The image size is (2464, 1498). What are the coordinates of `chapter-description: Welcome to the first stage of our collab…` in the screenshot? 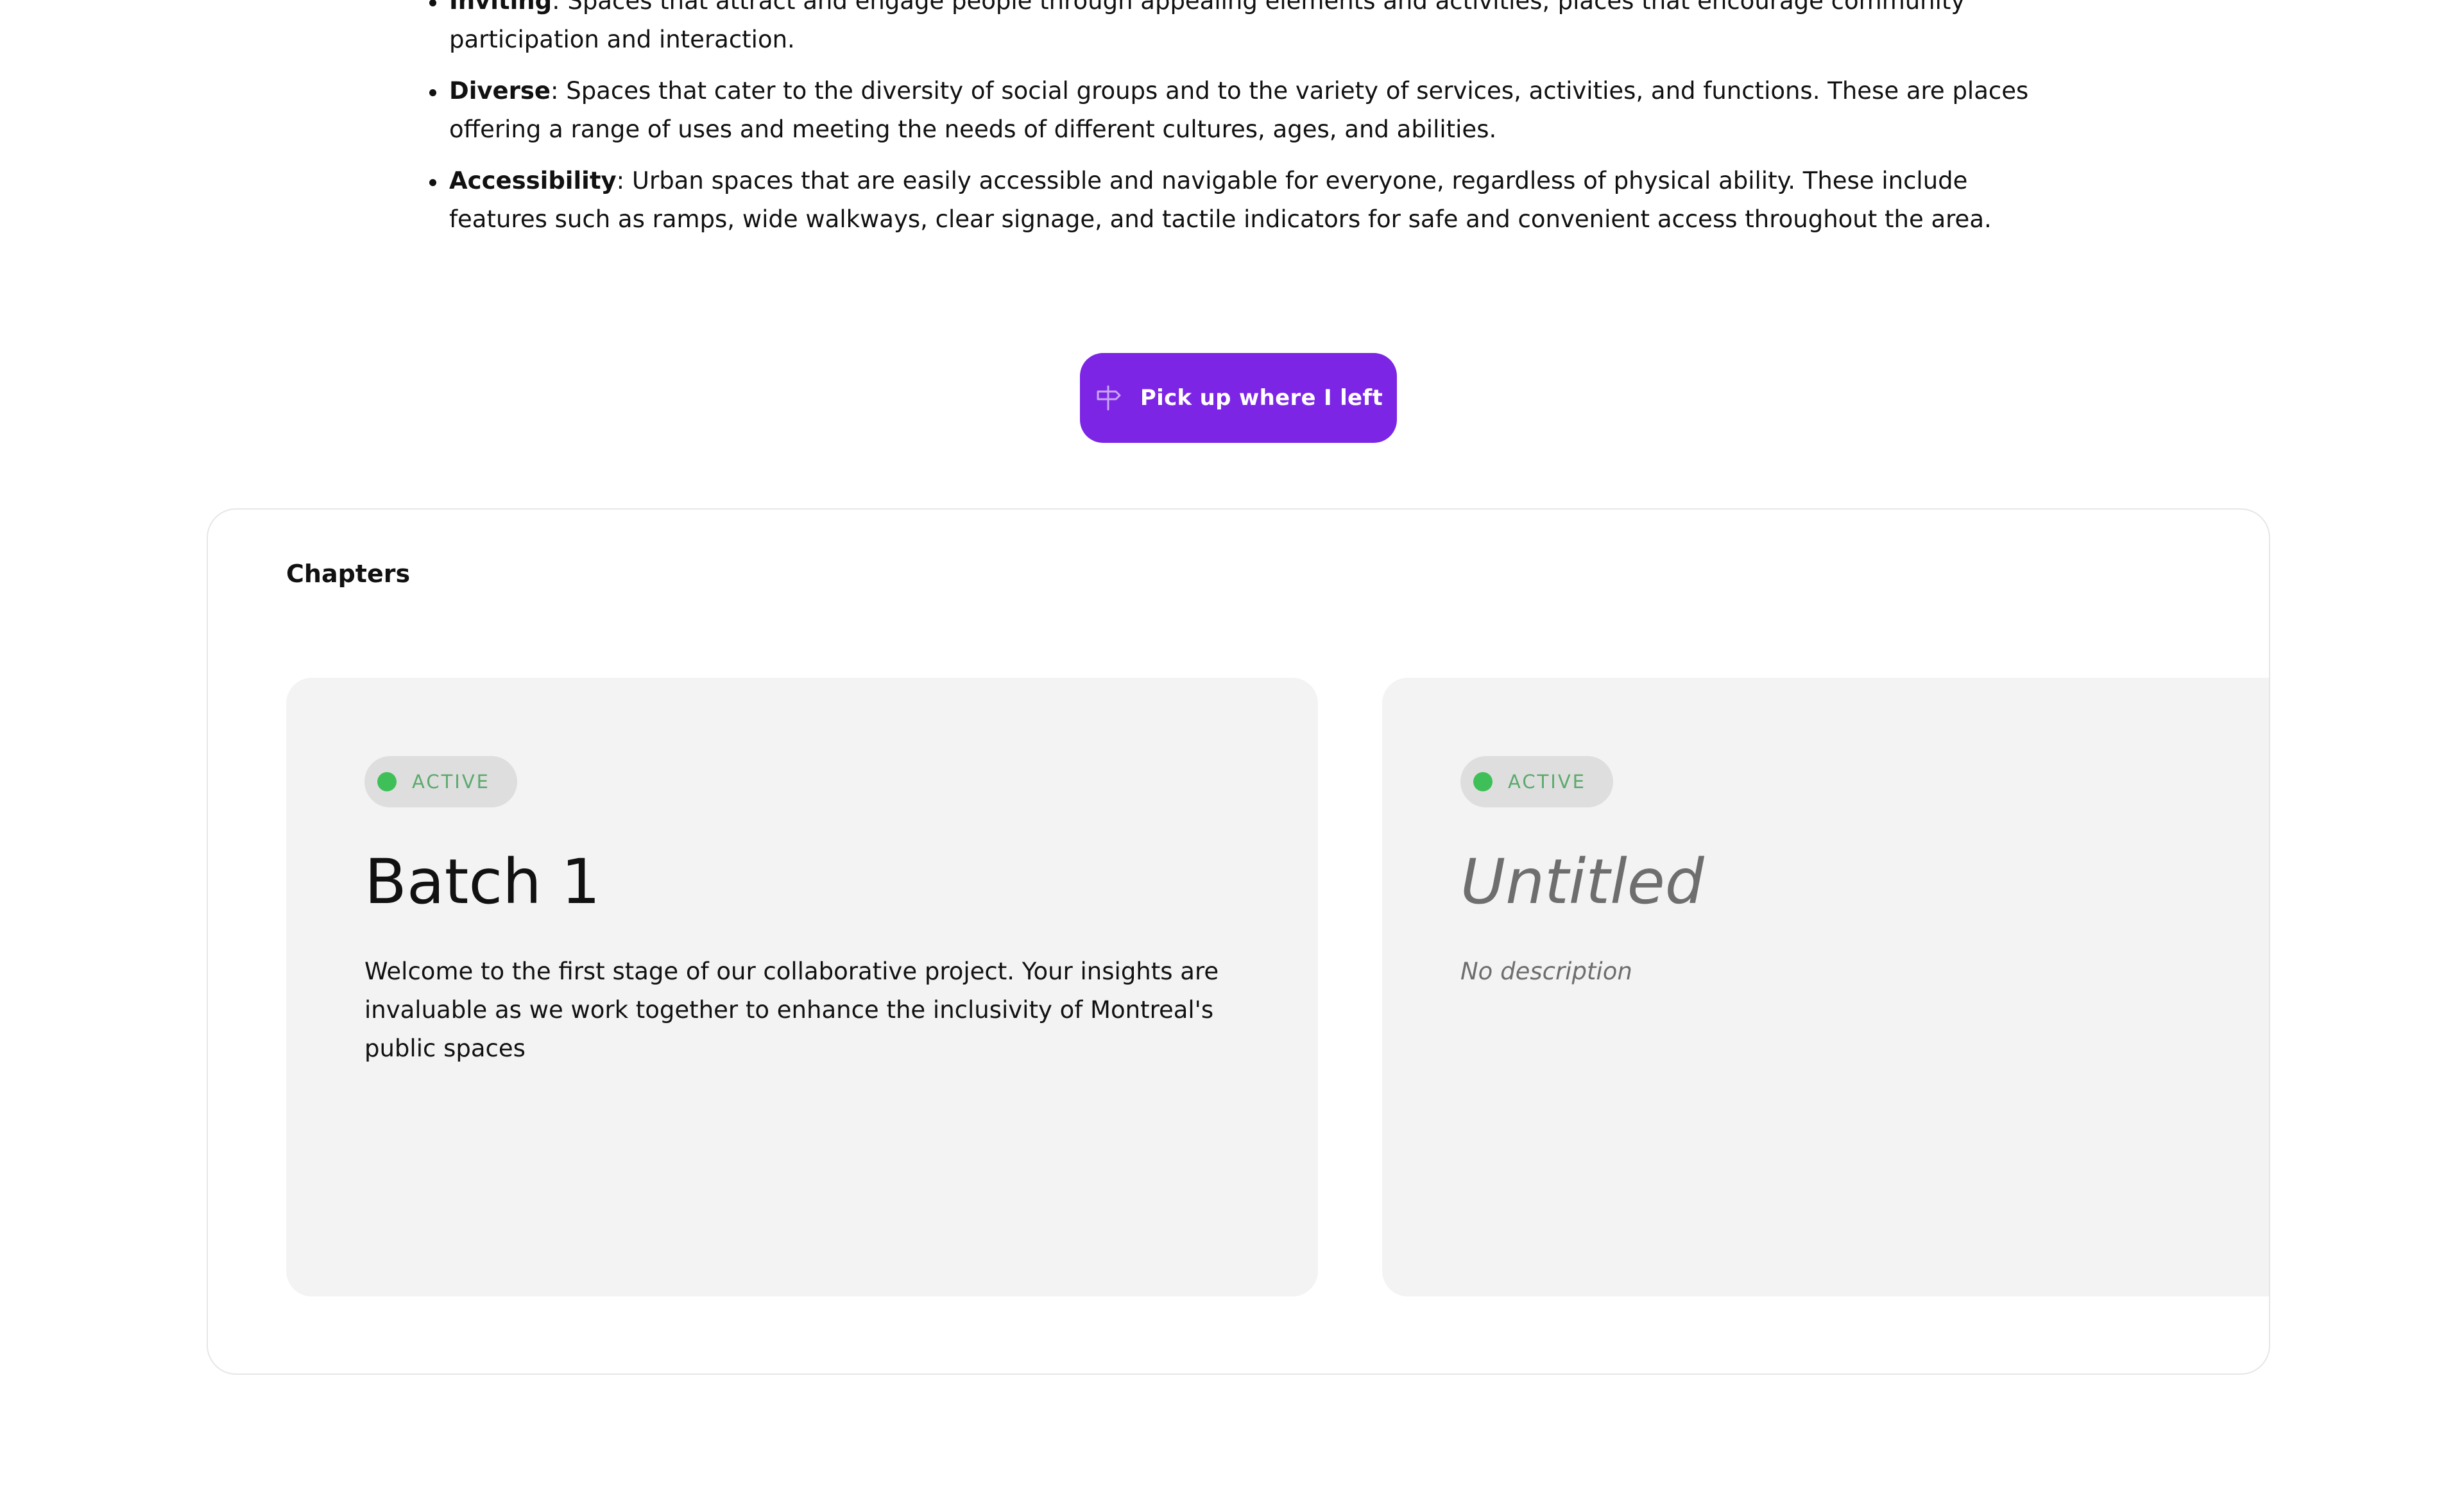 It's located at (792, 1010).